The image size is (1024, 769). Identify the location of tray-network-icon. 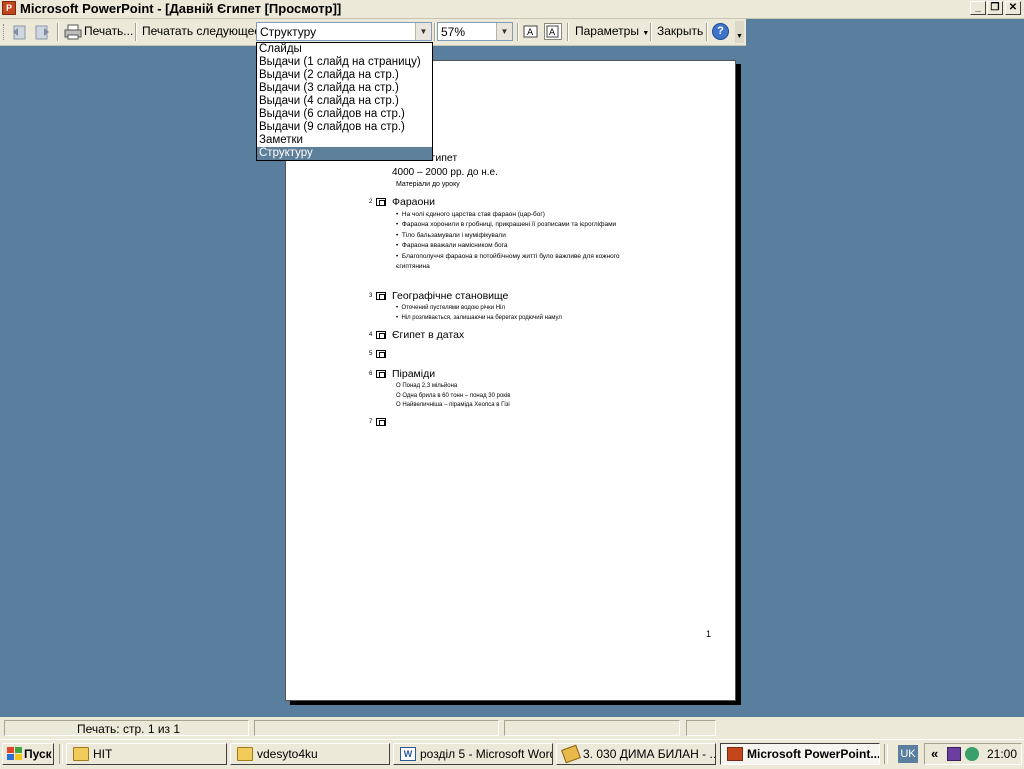
(972, 754).